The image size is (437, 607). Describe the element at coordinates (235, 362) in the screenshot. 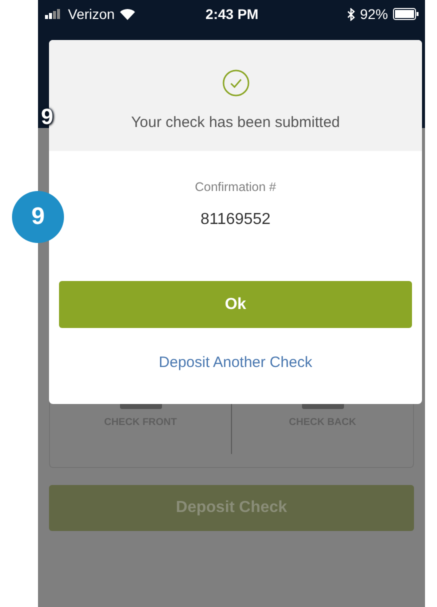

I see `deposit-another-link: Deposit Another Check` at that location.